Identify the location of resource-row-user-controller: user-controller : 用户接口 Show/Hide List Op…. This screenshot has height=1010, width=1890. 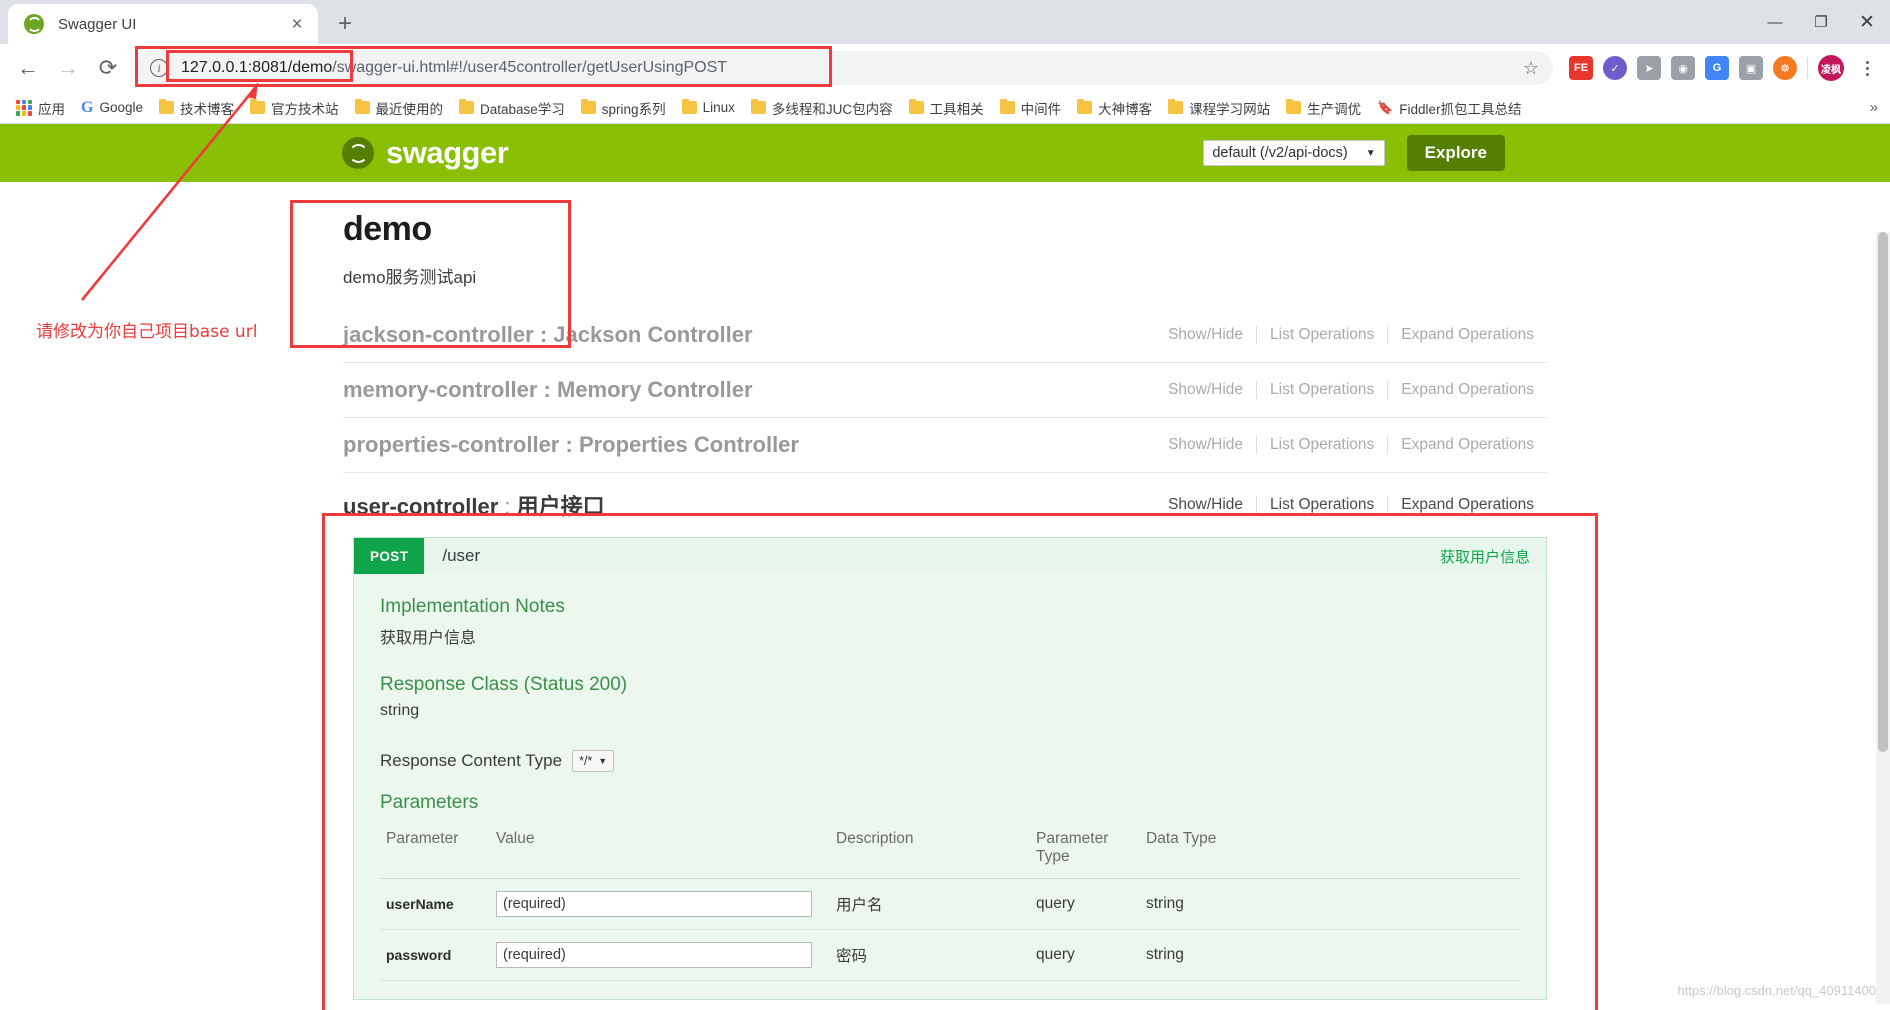
(945, 504).